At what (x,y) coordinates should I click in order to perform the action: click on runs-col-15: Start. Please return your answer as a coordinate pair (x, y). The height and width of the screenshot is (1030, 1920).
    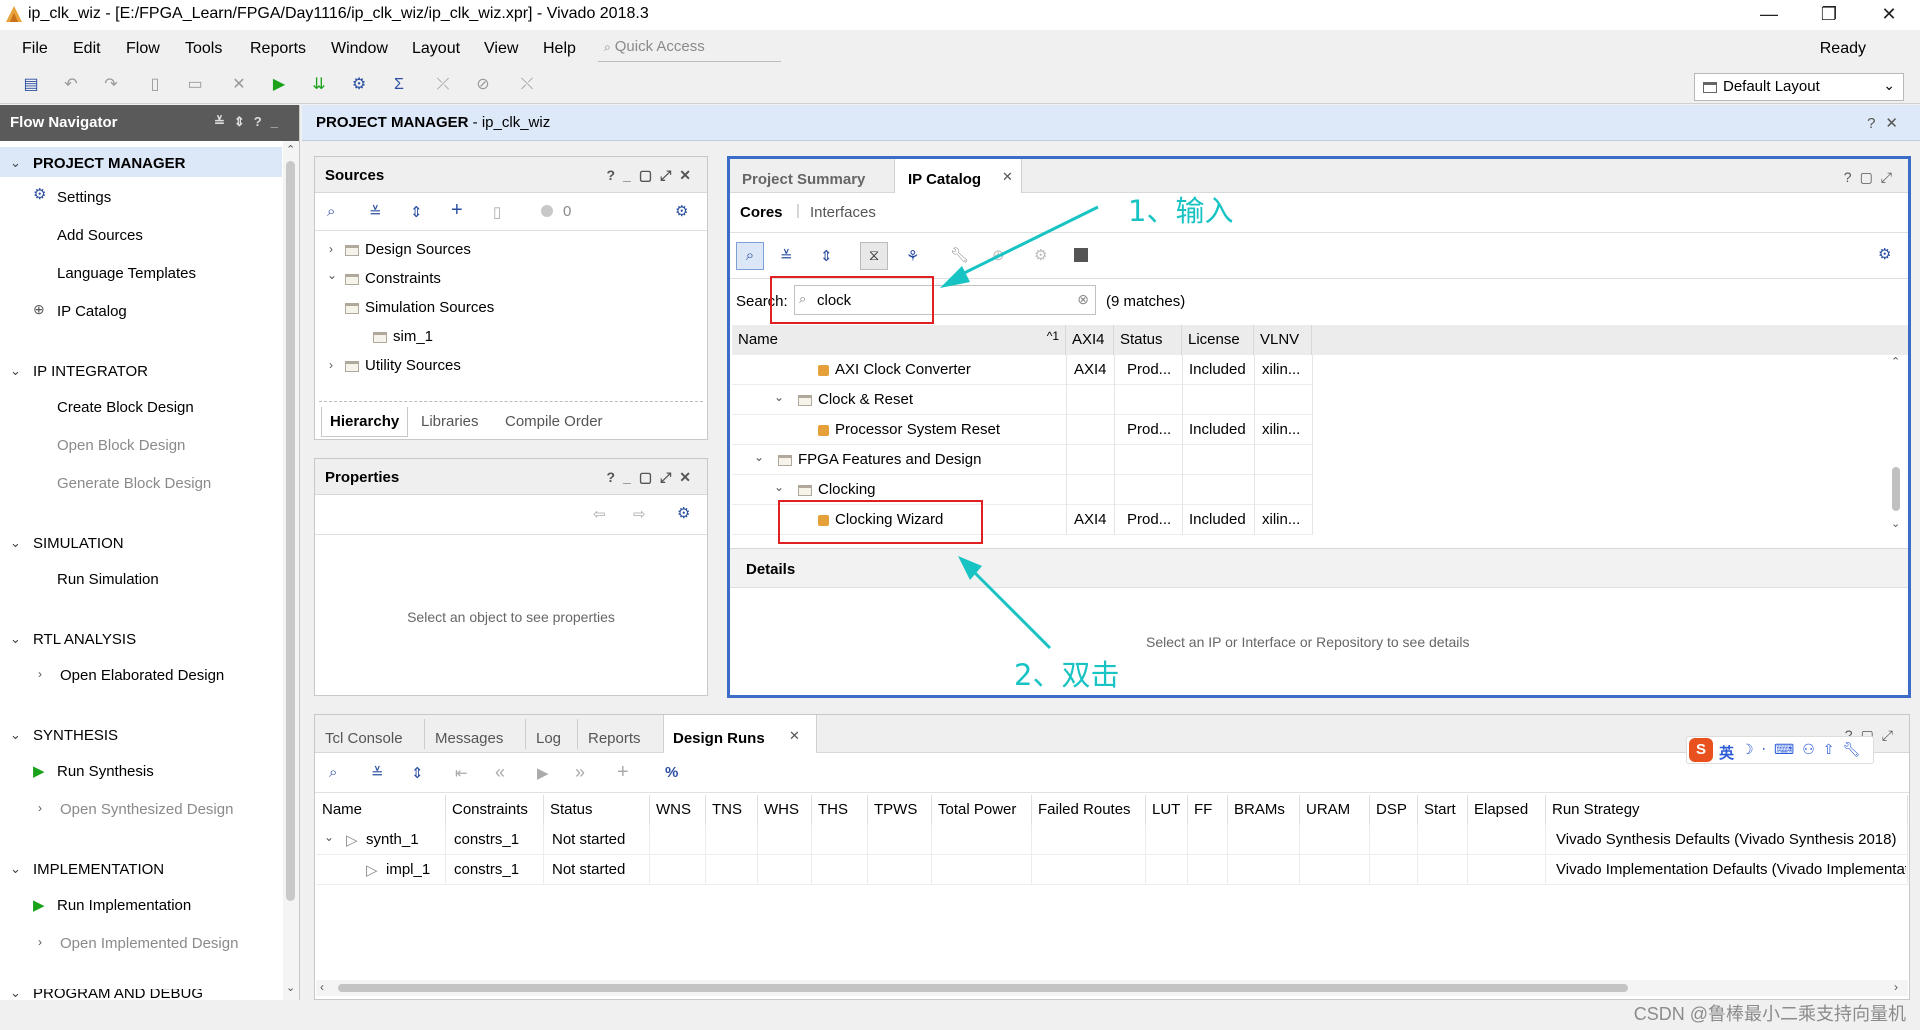
    Looking at the image, I should click on (1443, 810).